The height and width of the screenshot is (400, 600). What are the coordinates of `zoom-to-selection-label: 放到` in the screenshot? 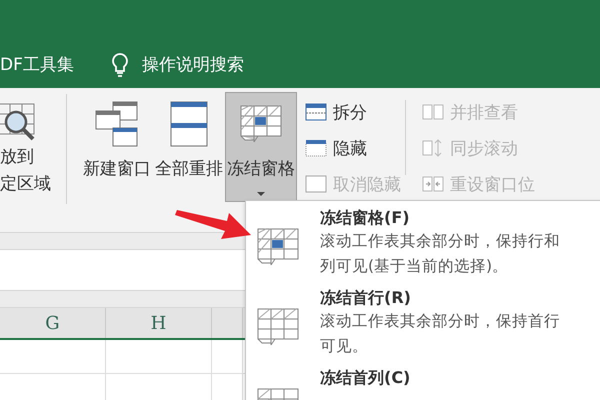 It's located at (31, 157).